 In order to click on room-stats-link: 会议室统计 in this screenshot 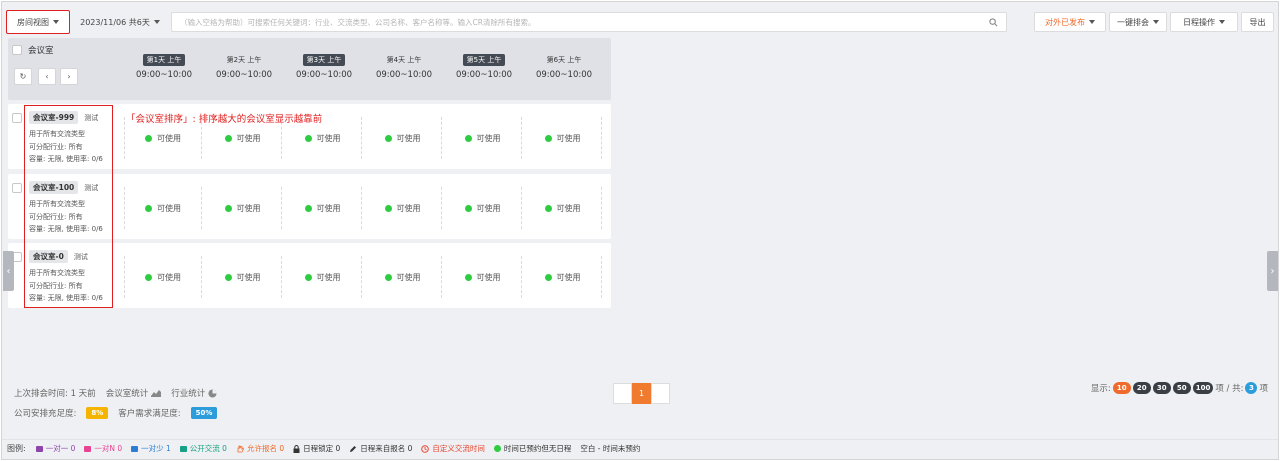, I will do `click(134, 393)`.